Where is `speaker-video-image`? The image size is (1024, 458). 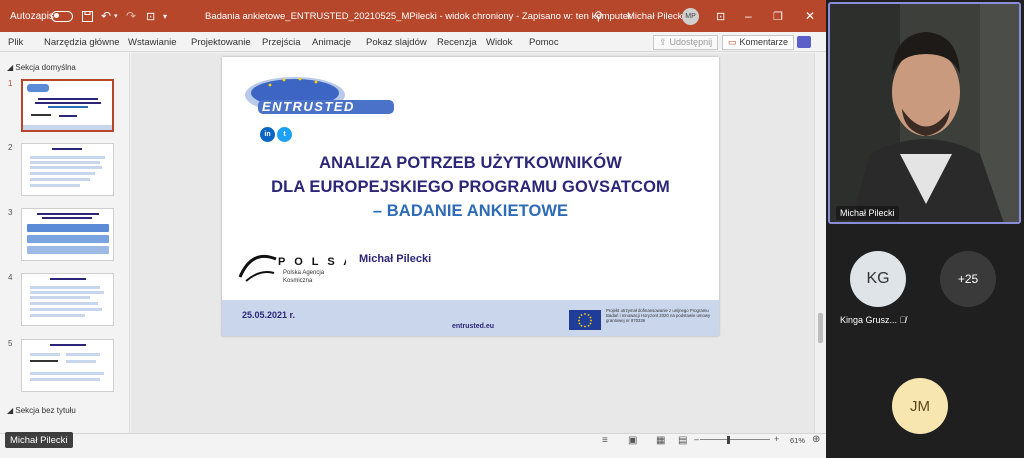 speaker-video-image is located at coordinates (924, 113).